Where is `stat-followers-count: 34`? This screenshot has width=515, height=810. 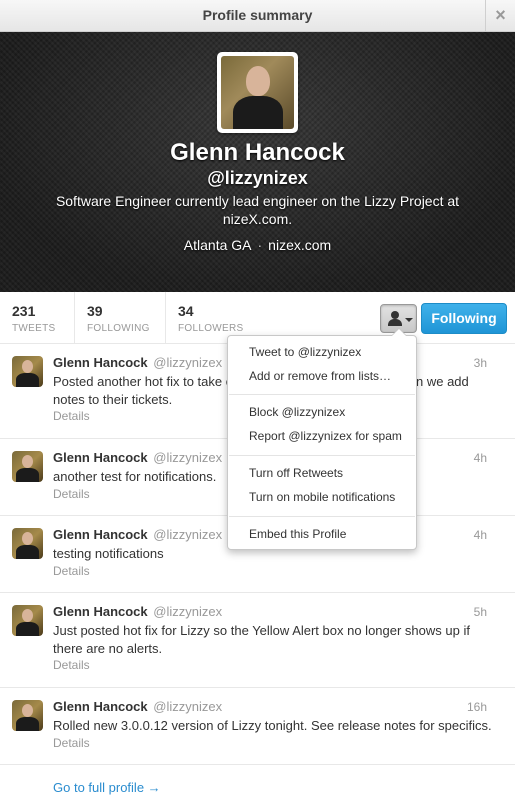
stat-followers-count: 34 is located at coordinates (186, 311).